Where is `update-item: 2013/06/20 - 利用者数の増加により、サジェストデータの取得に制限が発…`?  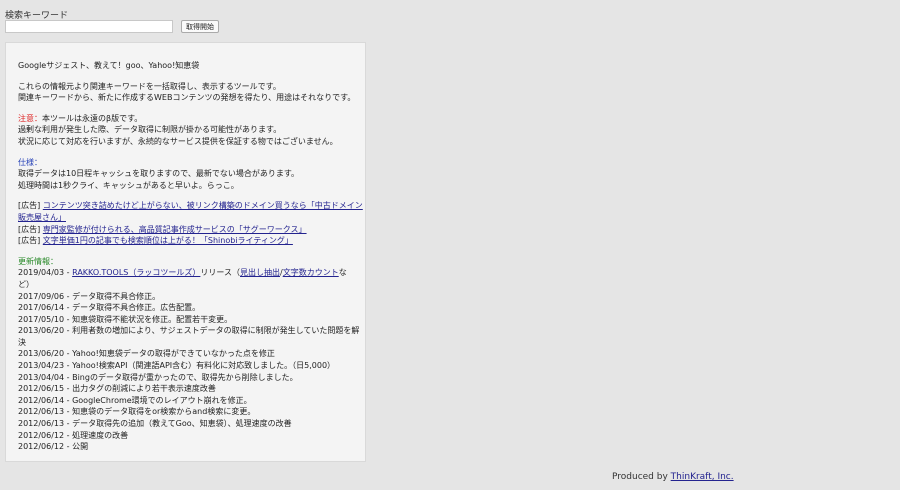
update-item: 2013/06/20 - 利用者数の増加により、サジェストデータの取得に制限が発… is located at coordinates (189, 331).